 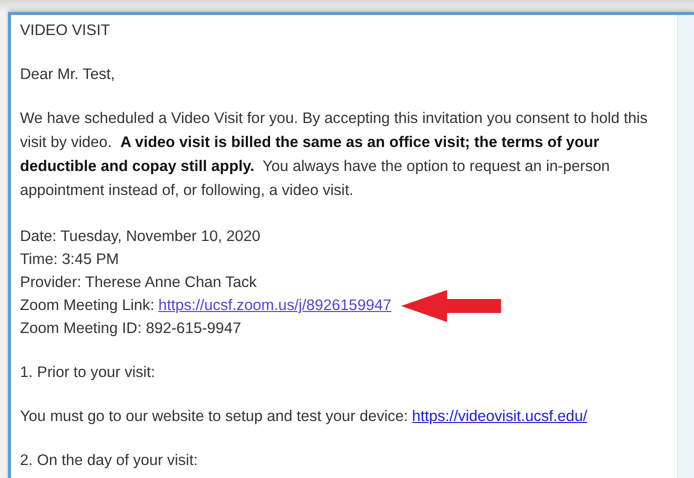 I want to click on detail-text: You must go to our website to setup and test your device:, so click(x=214, y=417).